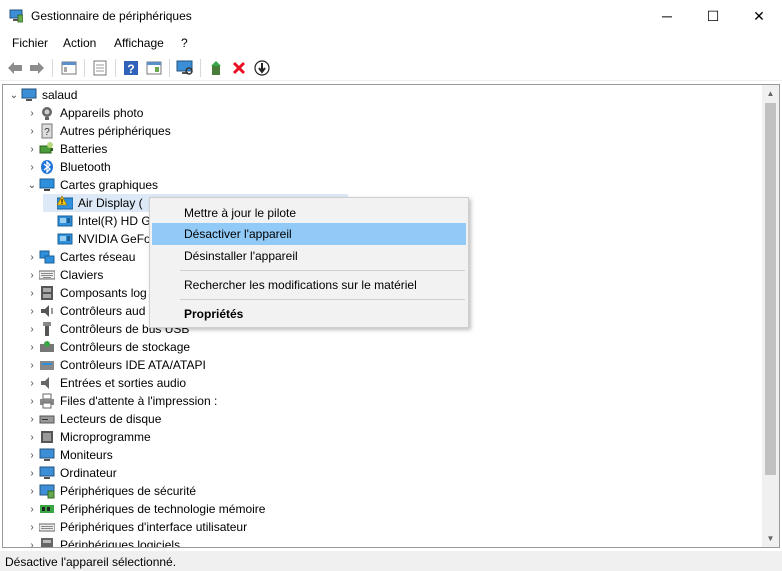 Image resolution: width=782 pixels, height=571 pixels. I want to click on maximize-icon: ☐, so click(713, 15).